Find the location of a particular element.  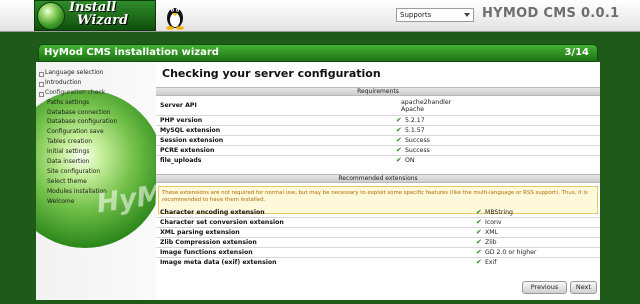

extension-label: Character set conversion extension is located at coordinates (222, 222).